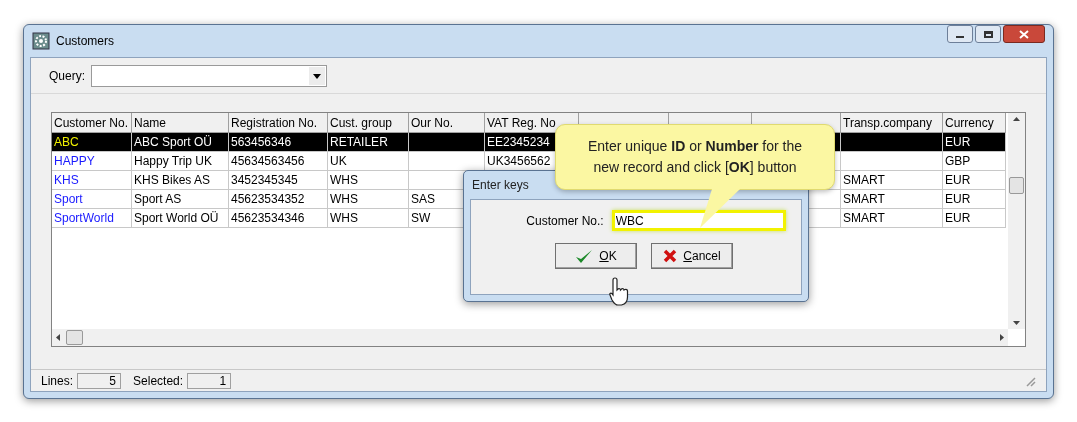 The image size is (1077, 422). What do you see at coordinates (268, 161) in the screenshot?
I see `table-cell: 45634563456` at bounding box center [268, 161].